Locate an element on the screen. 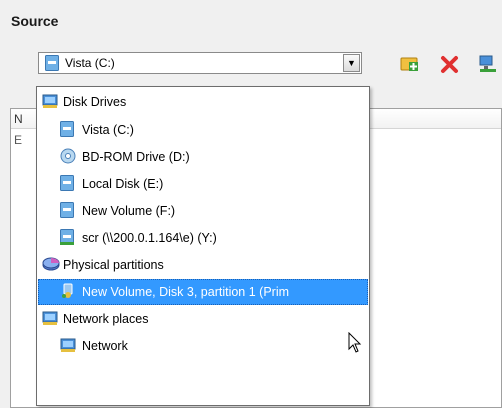 This screenshot has width=502, height=408. list-item-label: Local Disk (E:) is located at coordinates (123, 184).